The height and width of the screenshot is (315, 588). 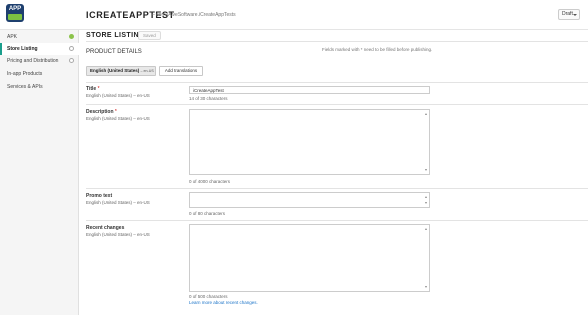 What do you see at coordinates (25, 74) in the screenshot?
I see `sidebar-item-label: In-app Products` at bounding box center [25, 74].